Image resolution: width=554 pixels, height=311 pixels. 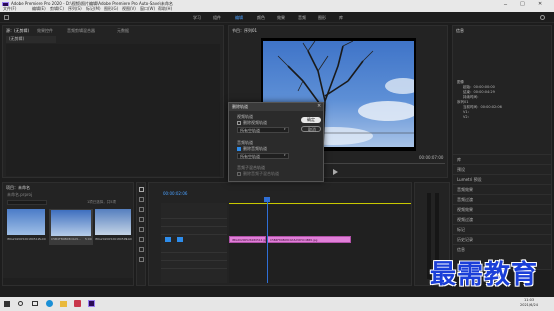 I want to click on tab-audio-clip-mixer: 音频剪辑混合器, so click(x=81, y=31).